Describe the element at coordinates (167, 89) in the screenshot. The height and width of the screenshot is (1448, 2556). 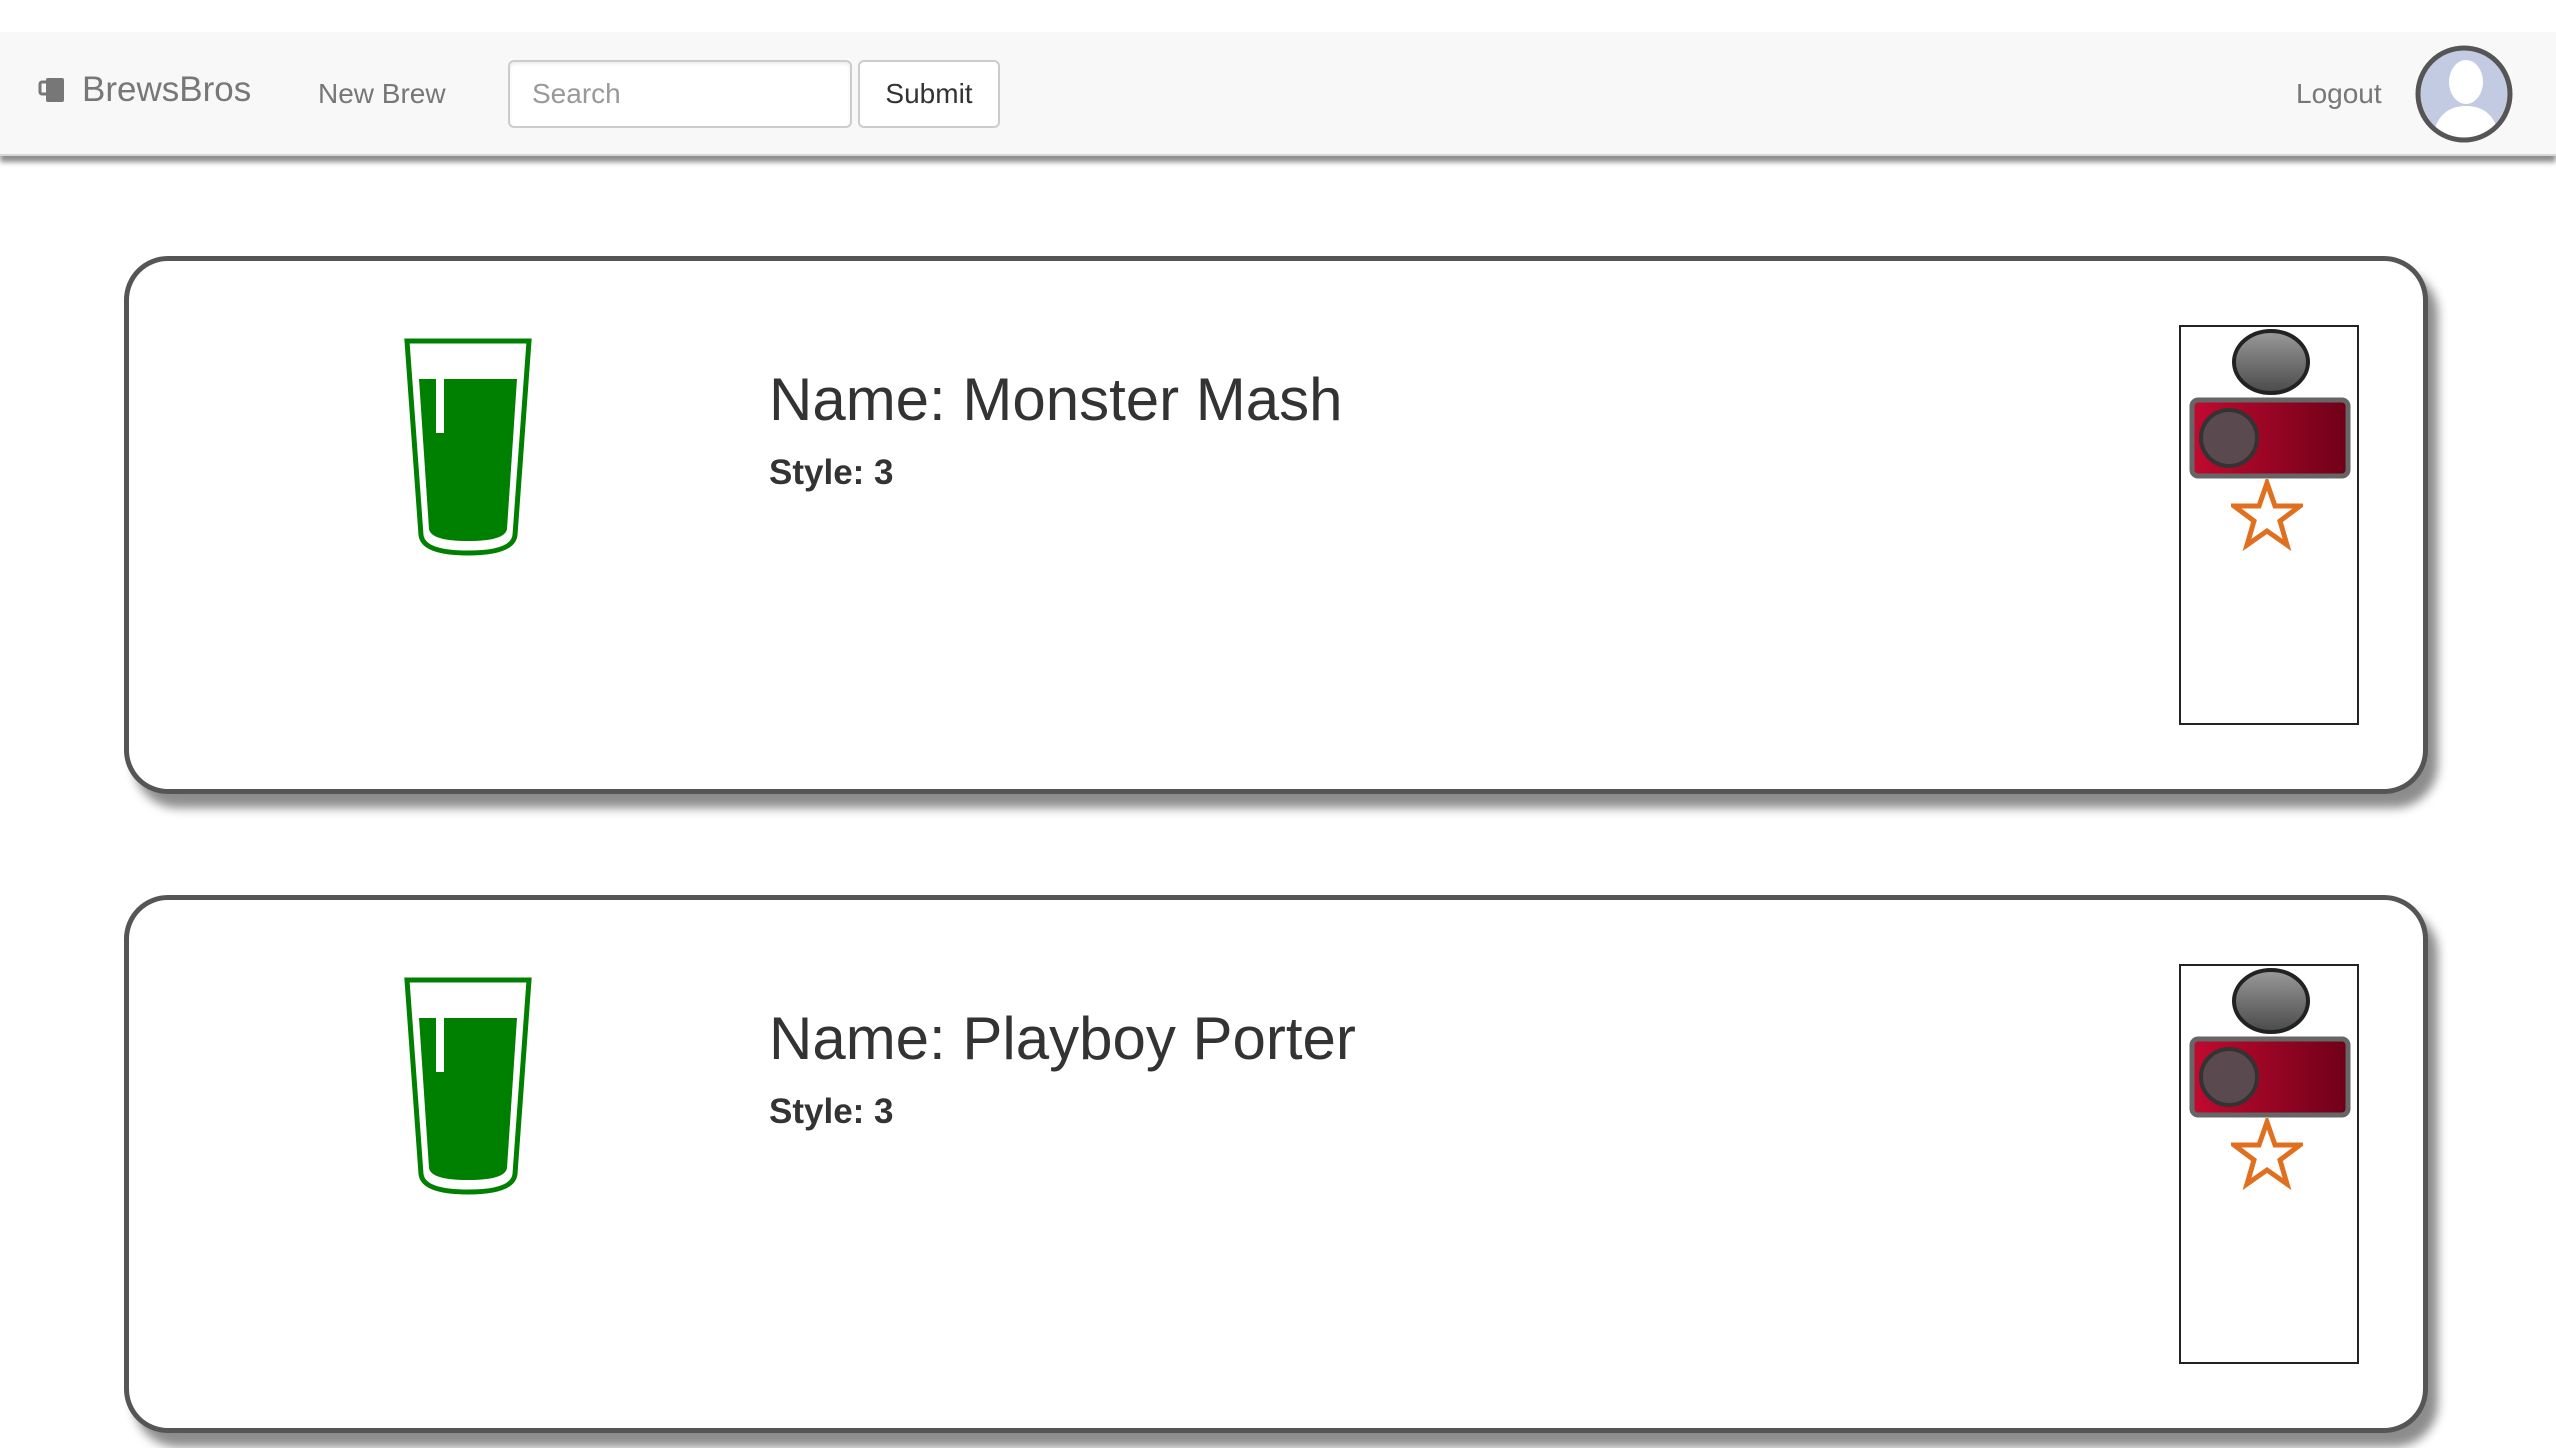
I see `brand-label: BrewsBros` at that location.